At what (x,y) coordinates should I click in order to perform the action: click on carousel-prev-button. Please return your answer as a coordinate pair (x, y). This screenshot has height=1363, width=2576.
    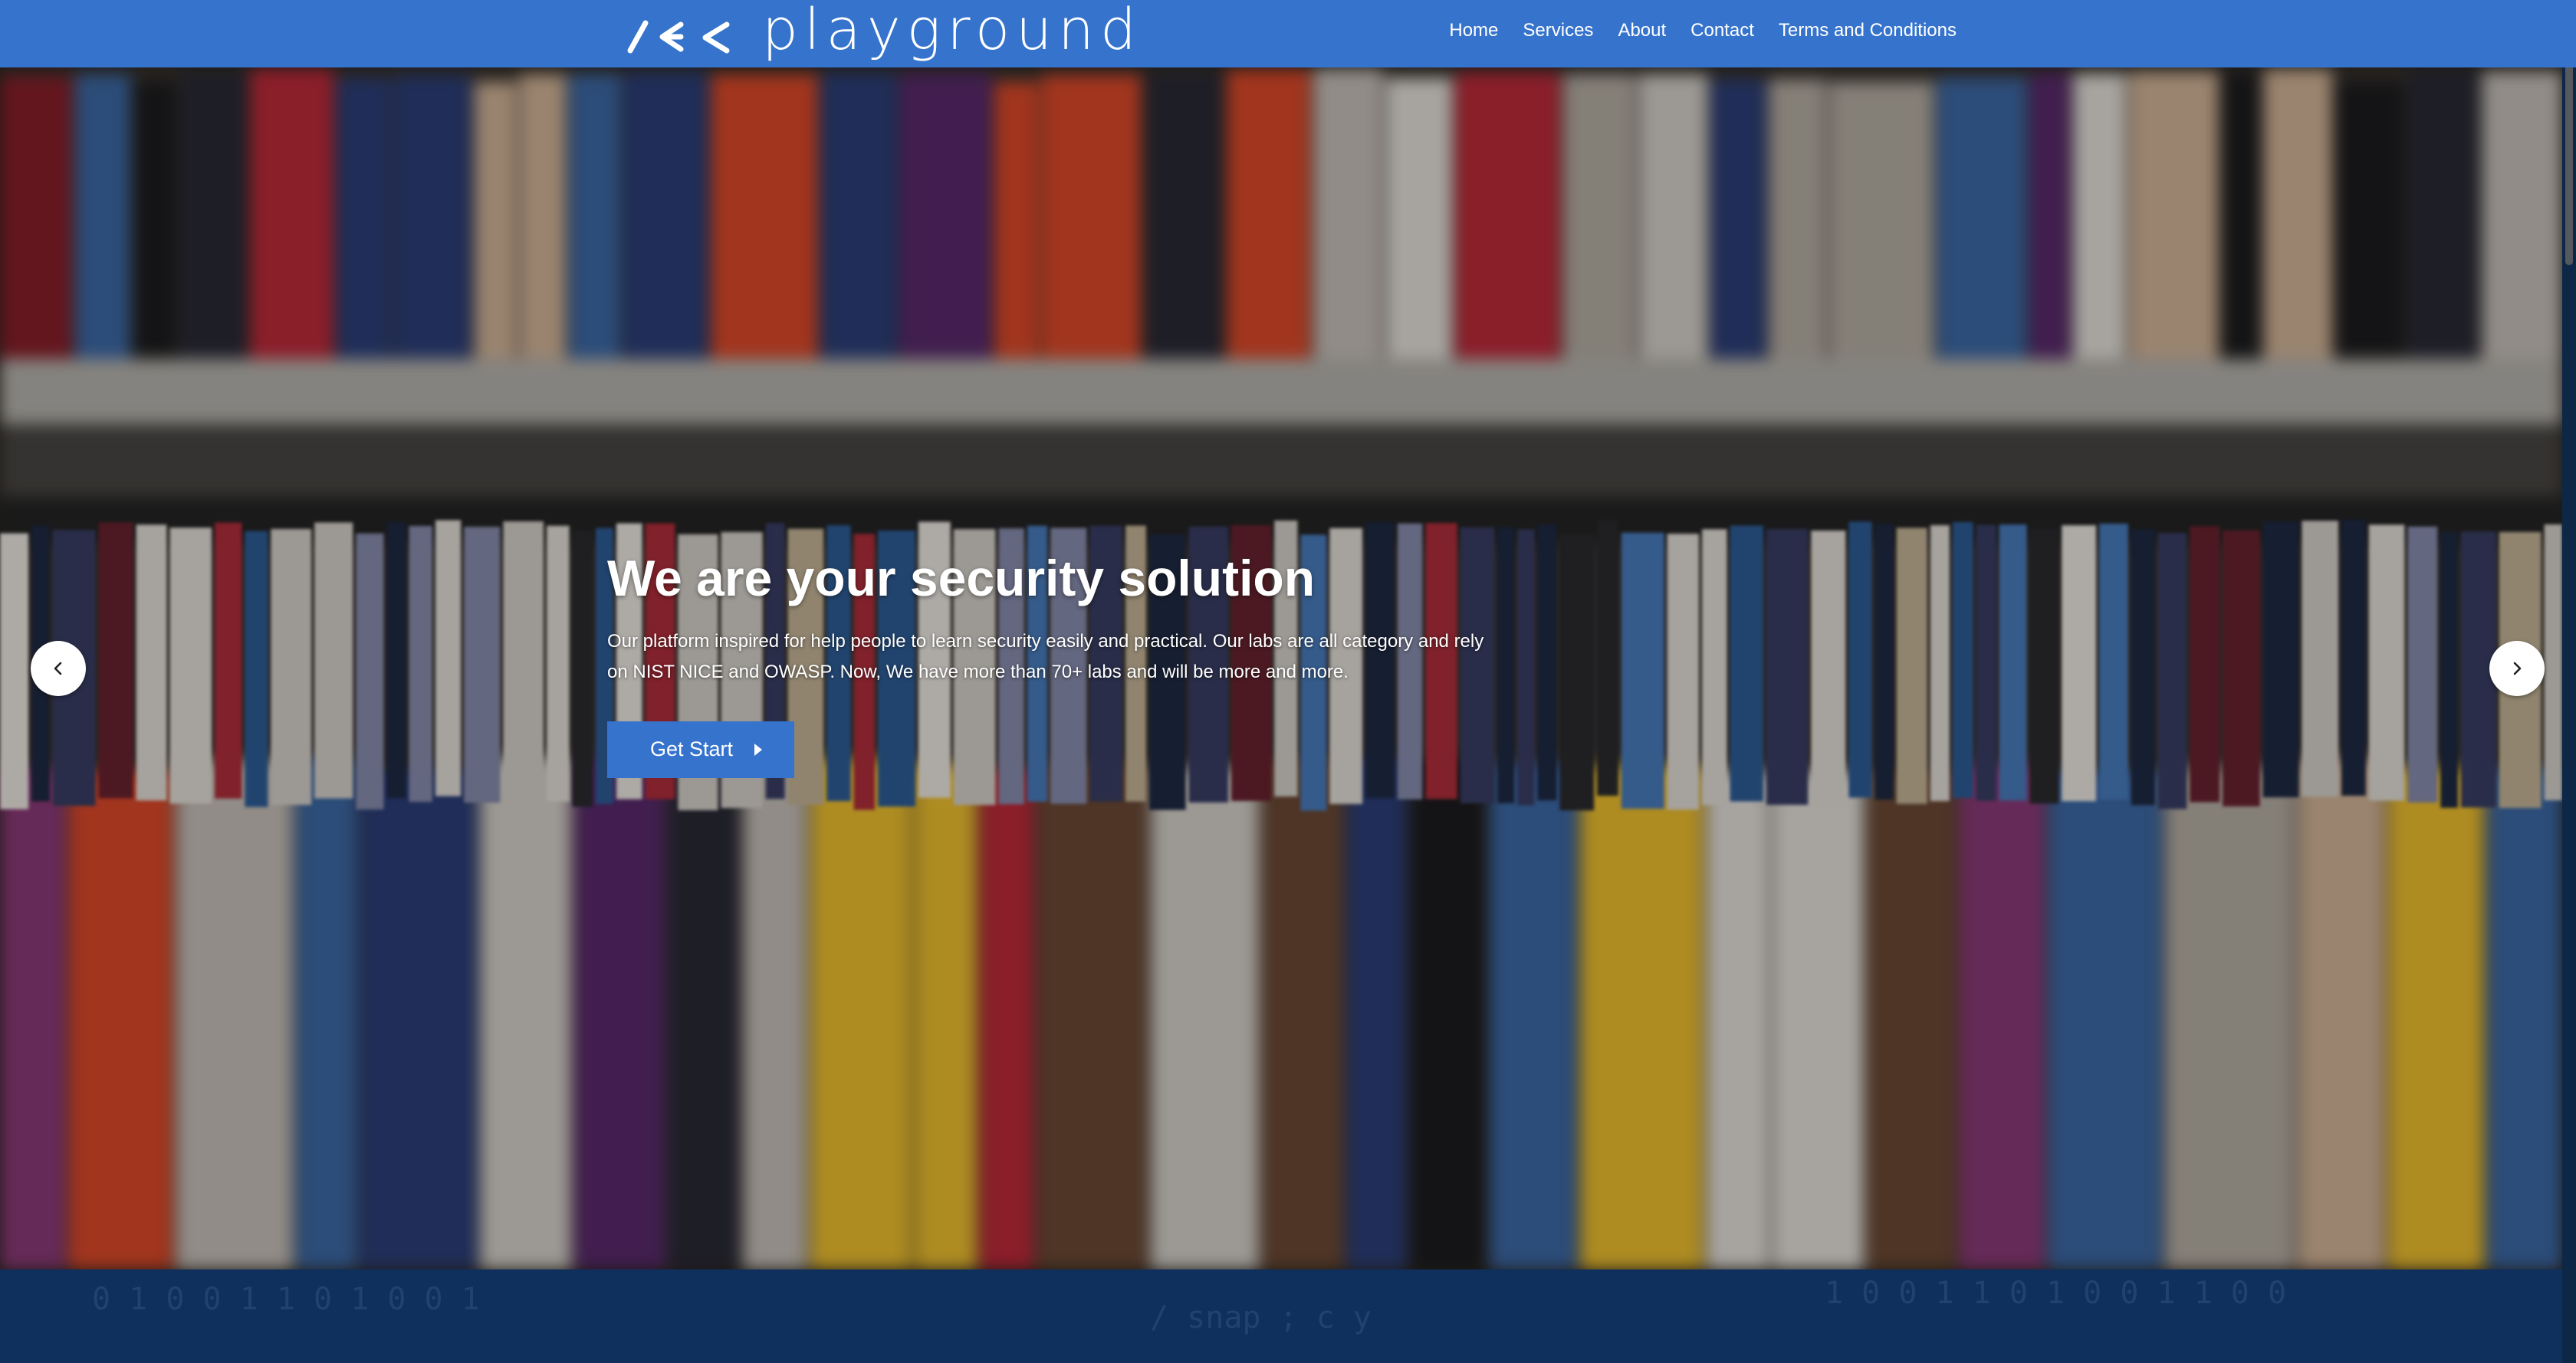
    Looking at the image, I should click on (58, 668).